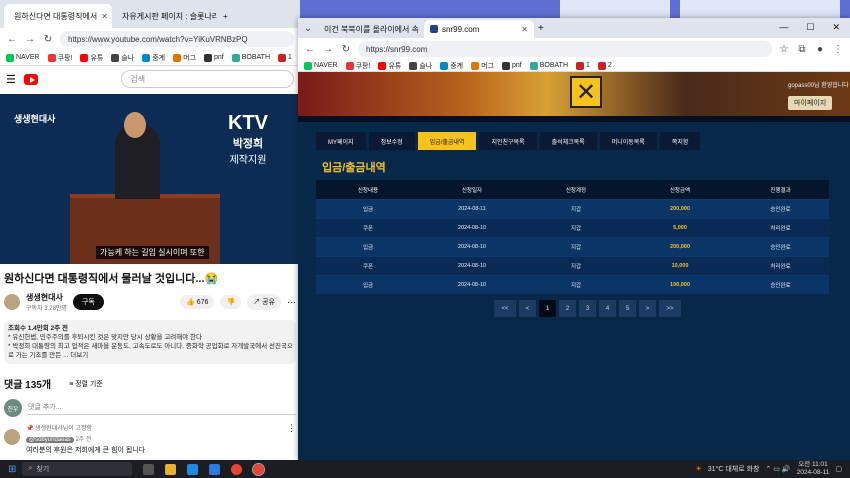  I want to click on description-more: 로 가는 기초를 만든 ... 더보기, so click(150, 355).